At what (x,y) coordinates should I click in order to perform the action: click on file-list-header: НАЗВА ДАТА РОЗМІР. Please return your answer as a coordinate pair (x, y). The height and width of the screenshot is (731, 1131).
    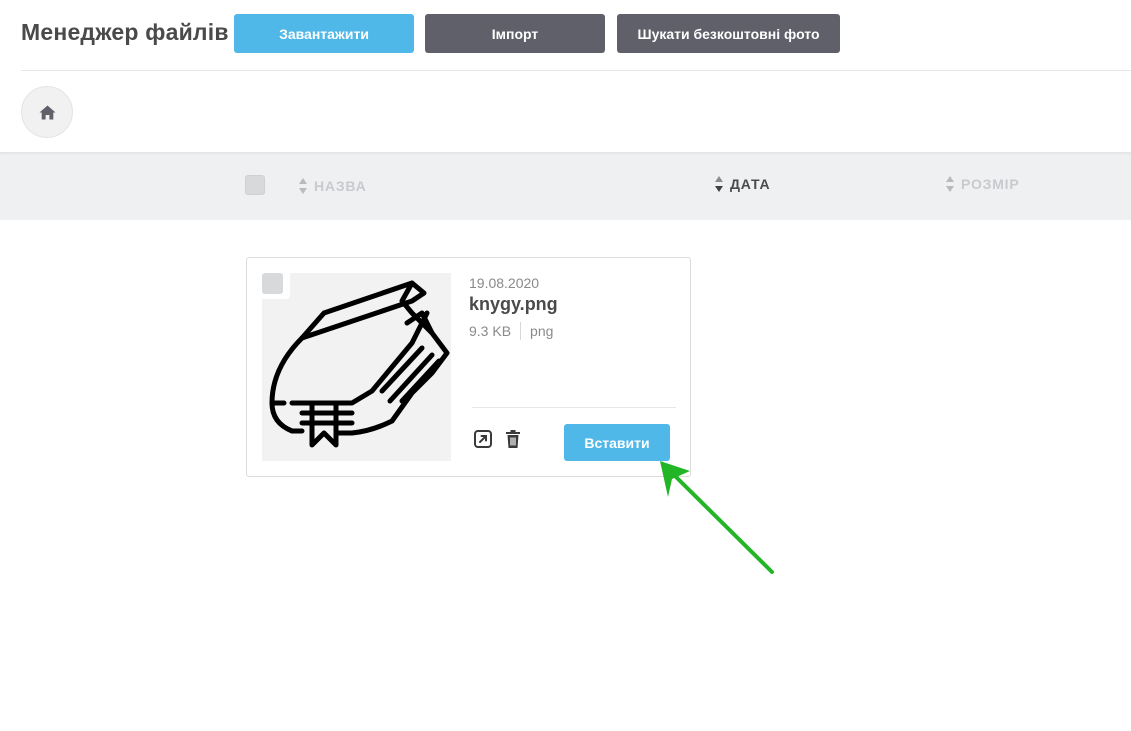
    Looking at the image, I should click on (565, 186).